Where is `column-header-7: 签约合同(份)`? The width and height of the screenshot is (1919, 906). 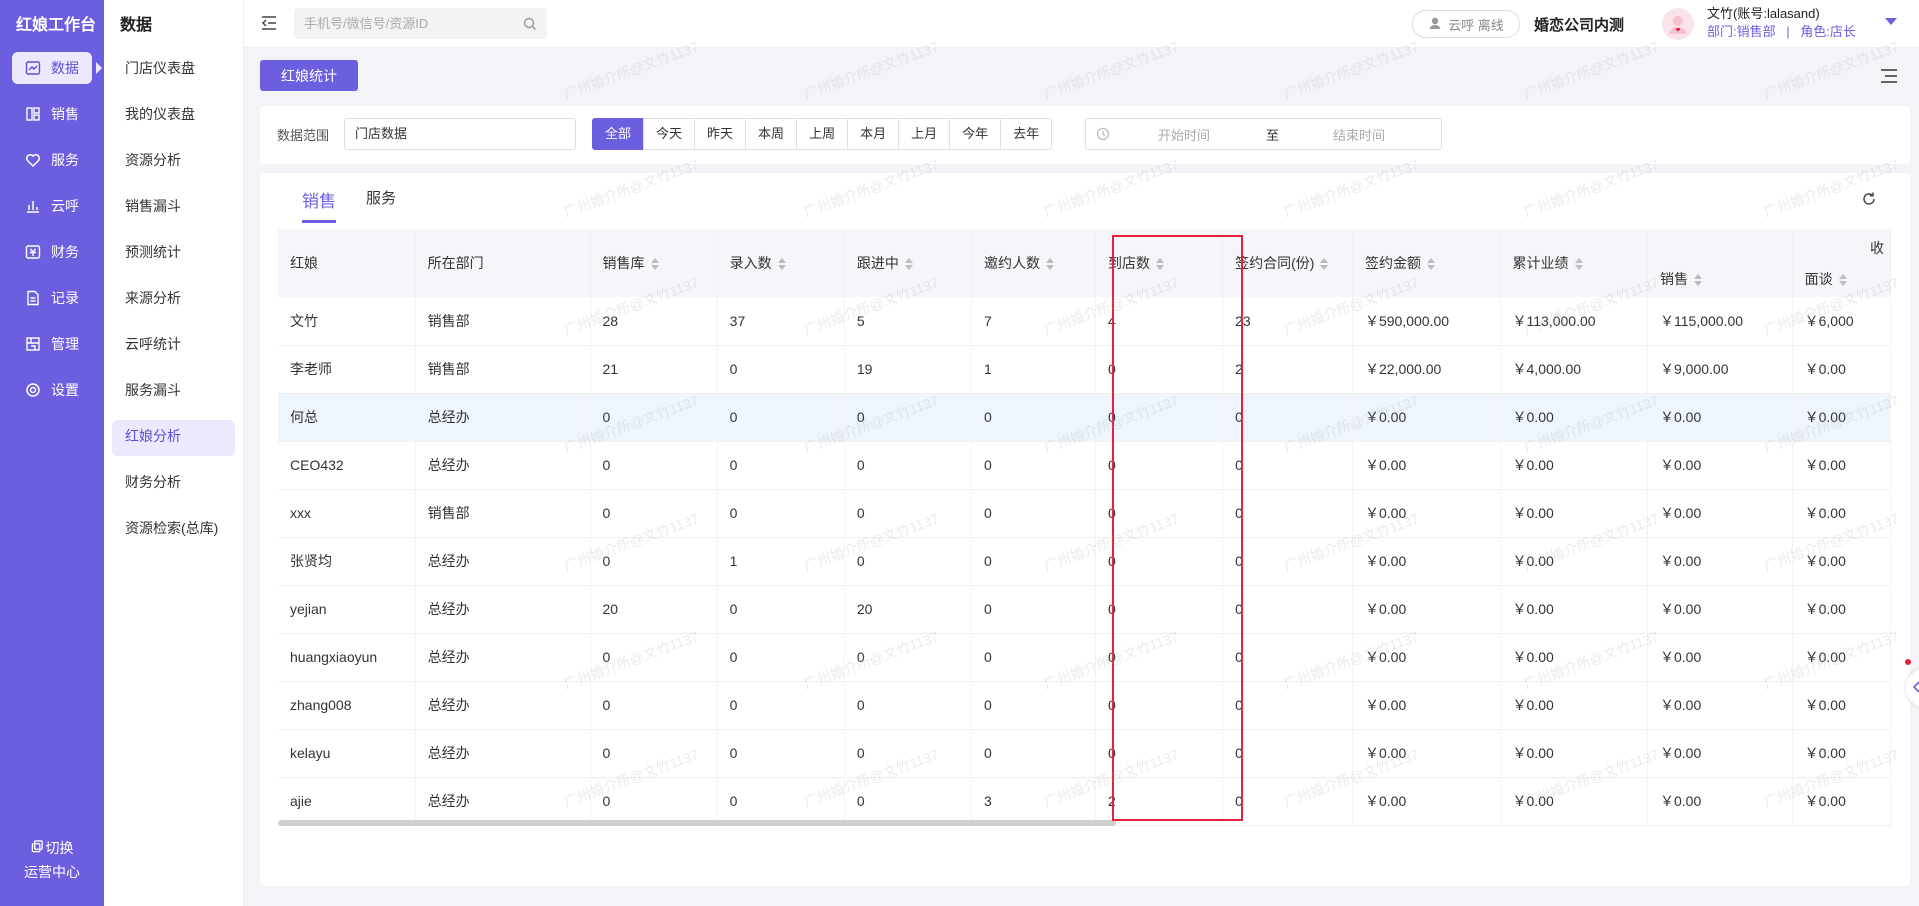 column-header-7: 签约合同(份) is located at coordinates (1287, 263).